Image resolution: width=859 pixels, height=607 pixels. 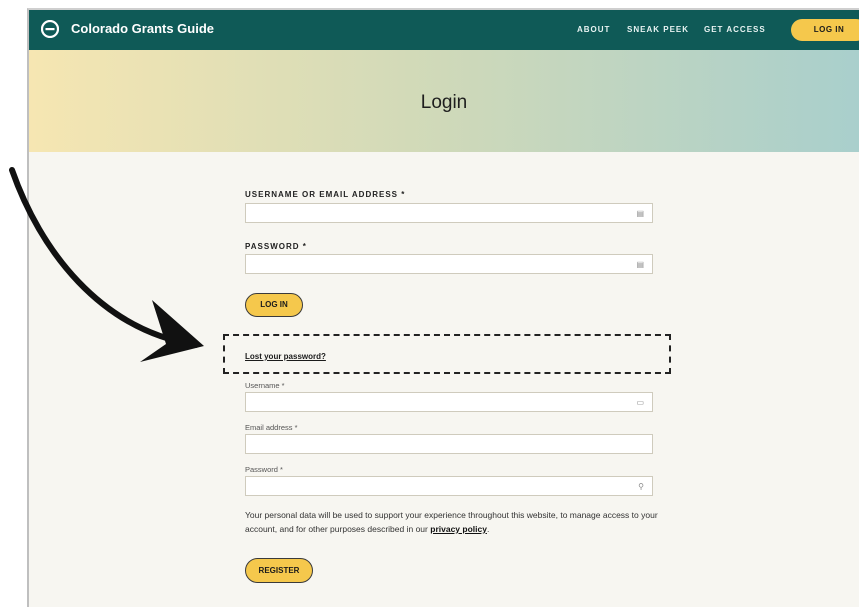 What do you see at coordinates (265, 385) in the screenshot?
I see `register-username-label: Username *` at bounding box center [265, 385].